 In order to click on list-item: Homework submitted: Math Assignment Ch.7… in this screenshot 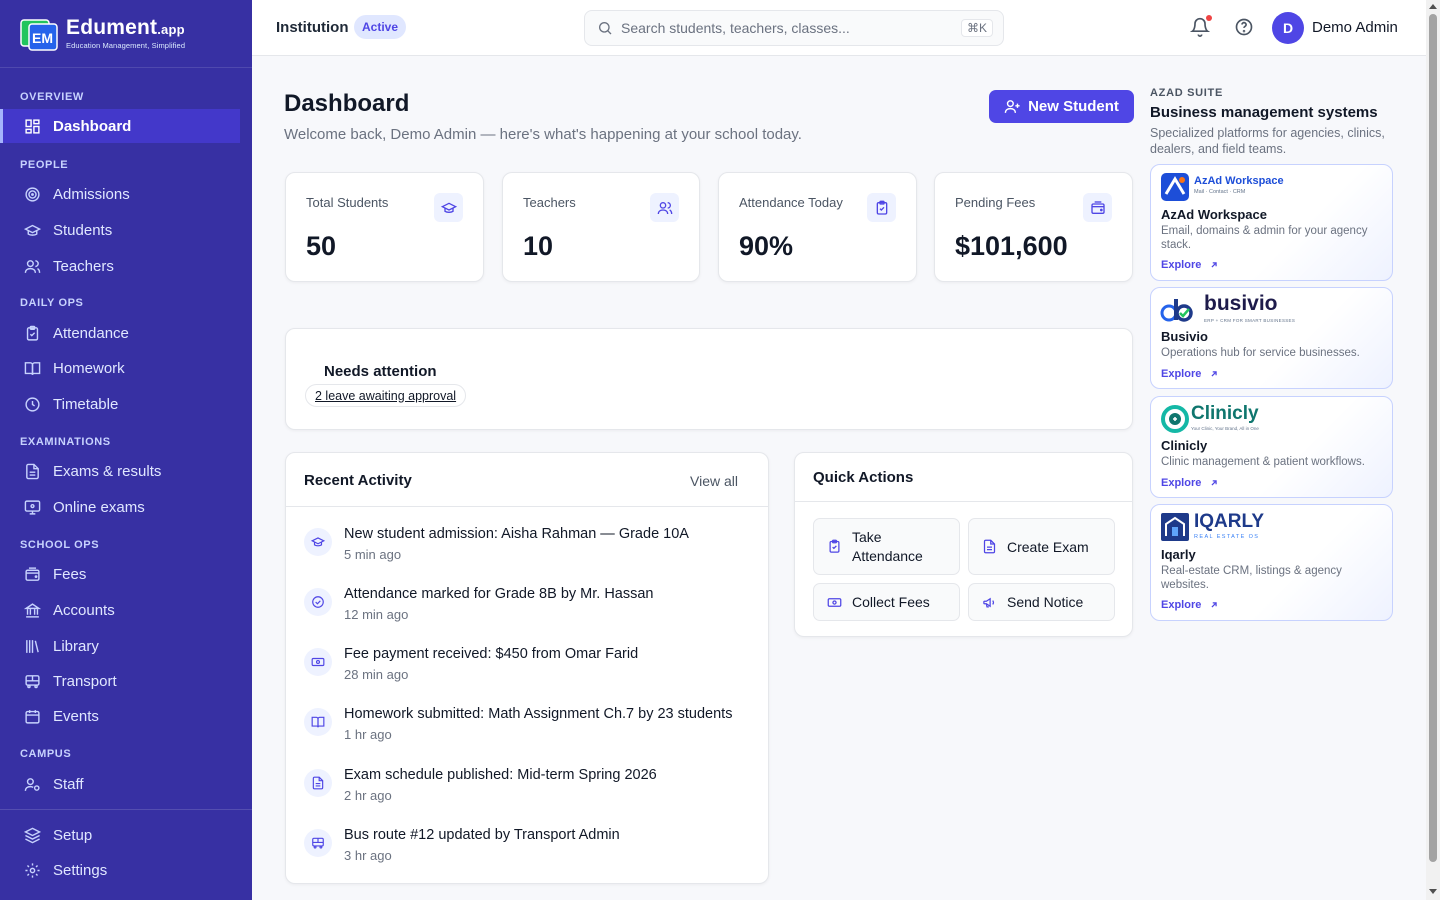, I will do `click(524, 731)`.